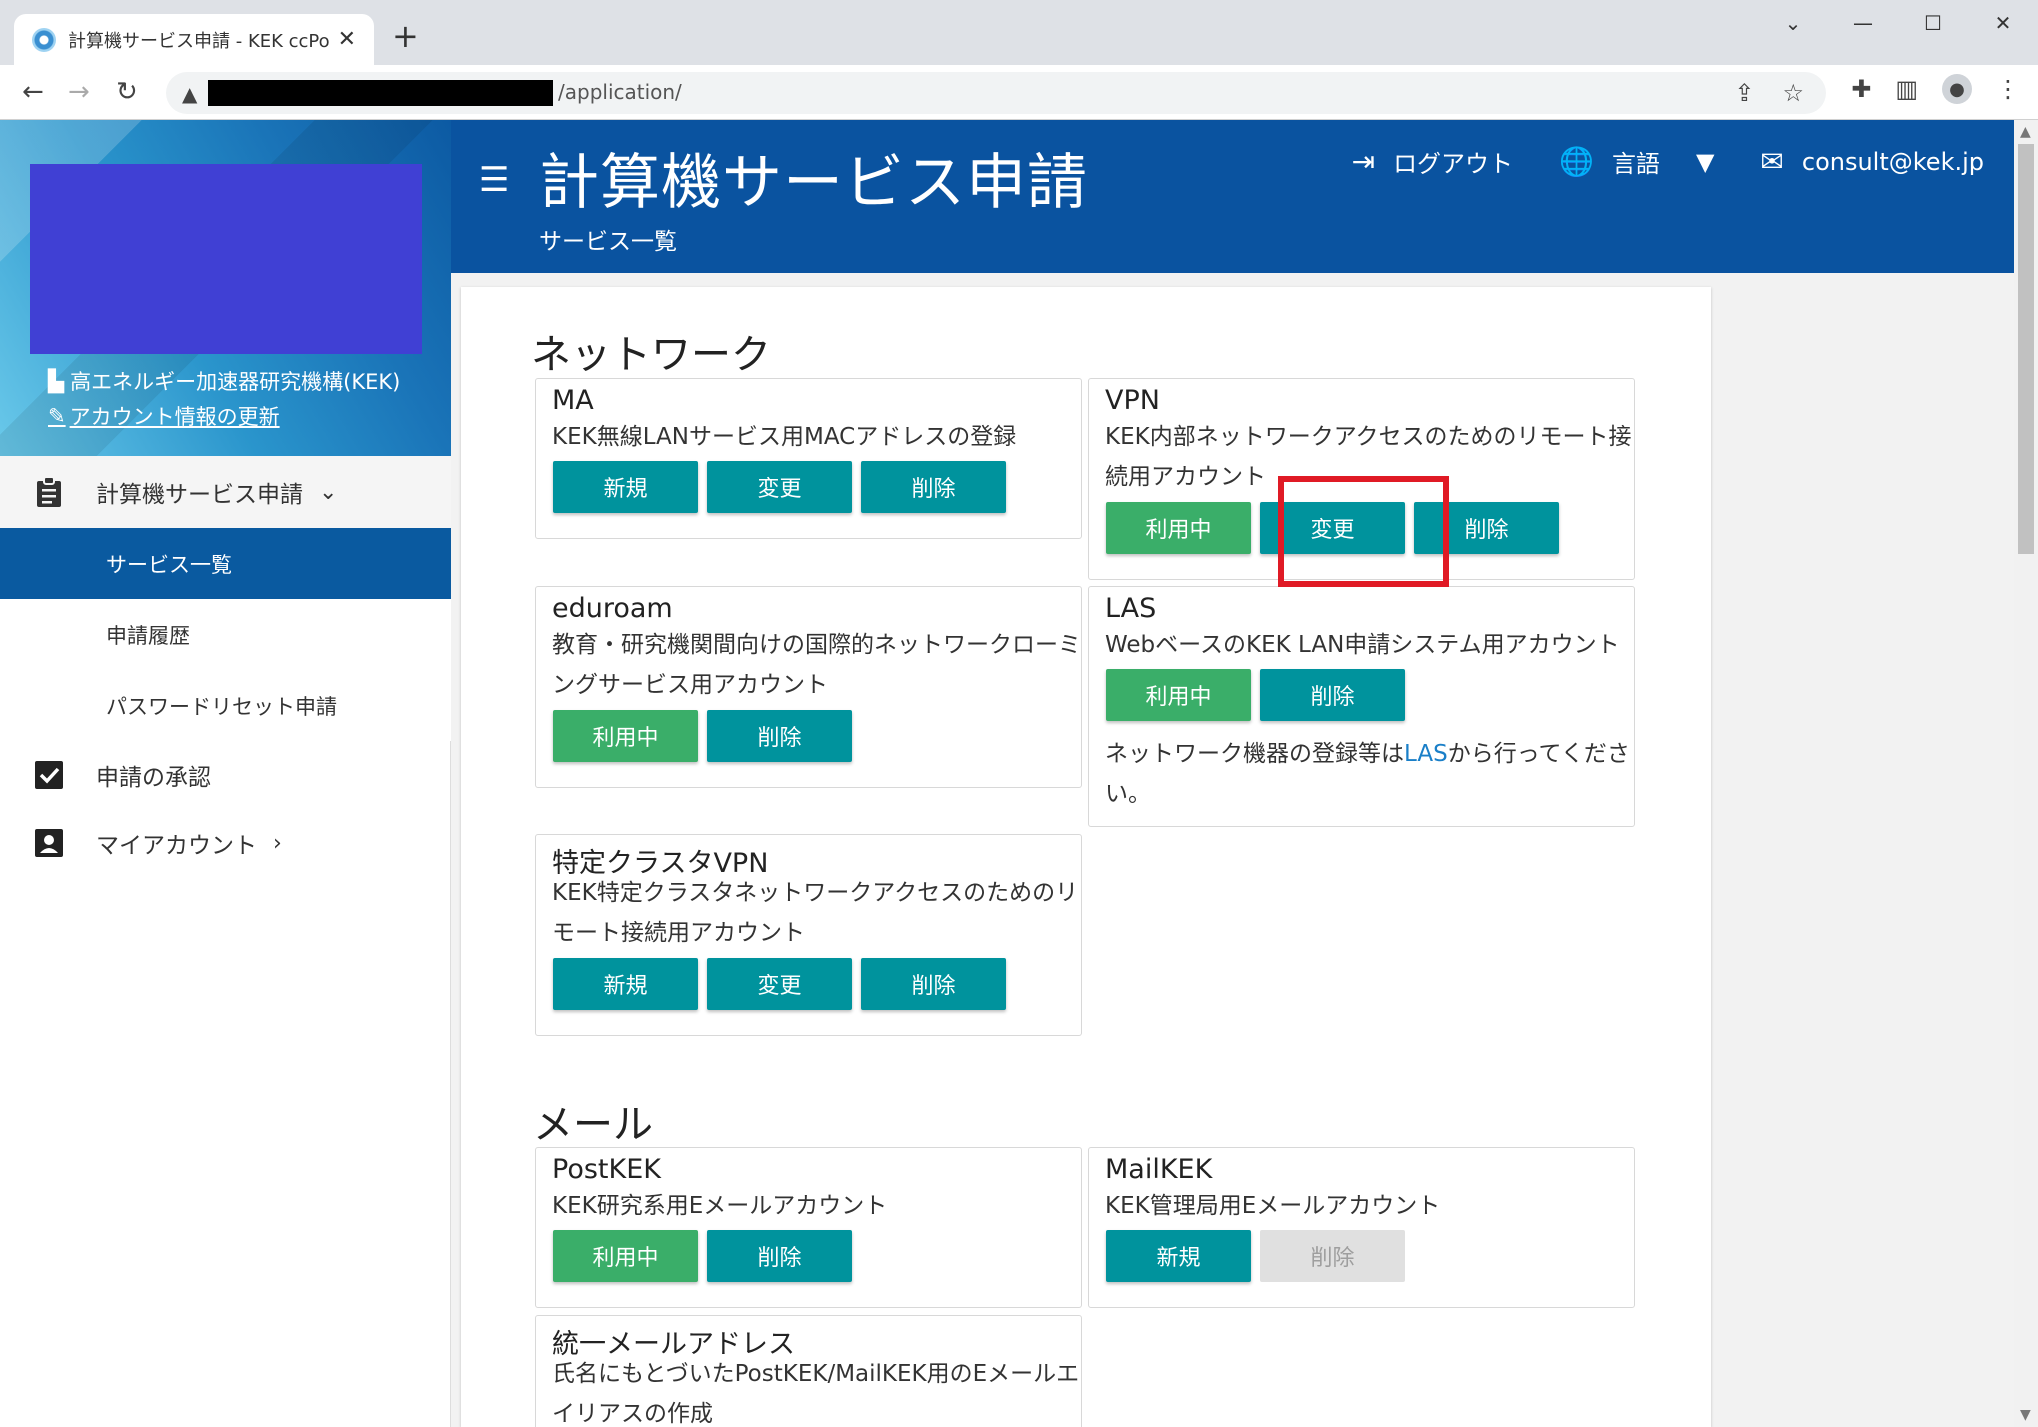 The image size is (2038, 1427). What do you see at coordinates (56, 381) in the screenshot?
I see `building-icon: ▙` at bounding box center [56, 381].